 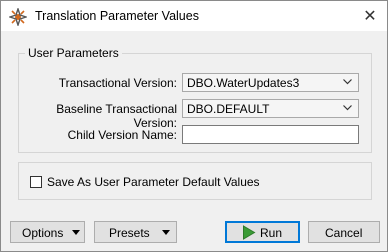 I want to click on title-bar: Translation Parameter Values ✕, so click(x=194, y=16).